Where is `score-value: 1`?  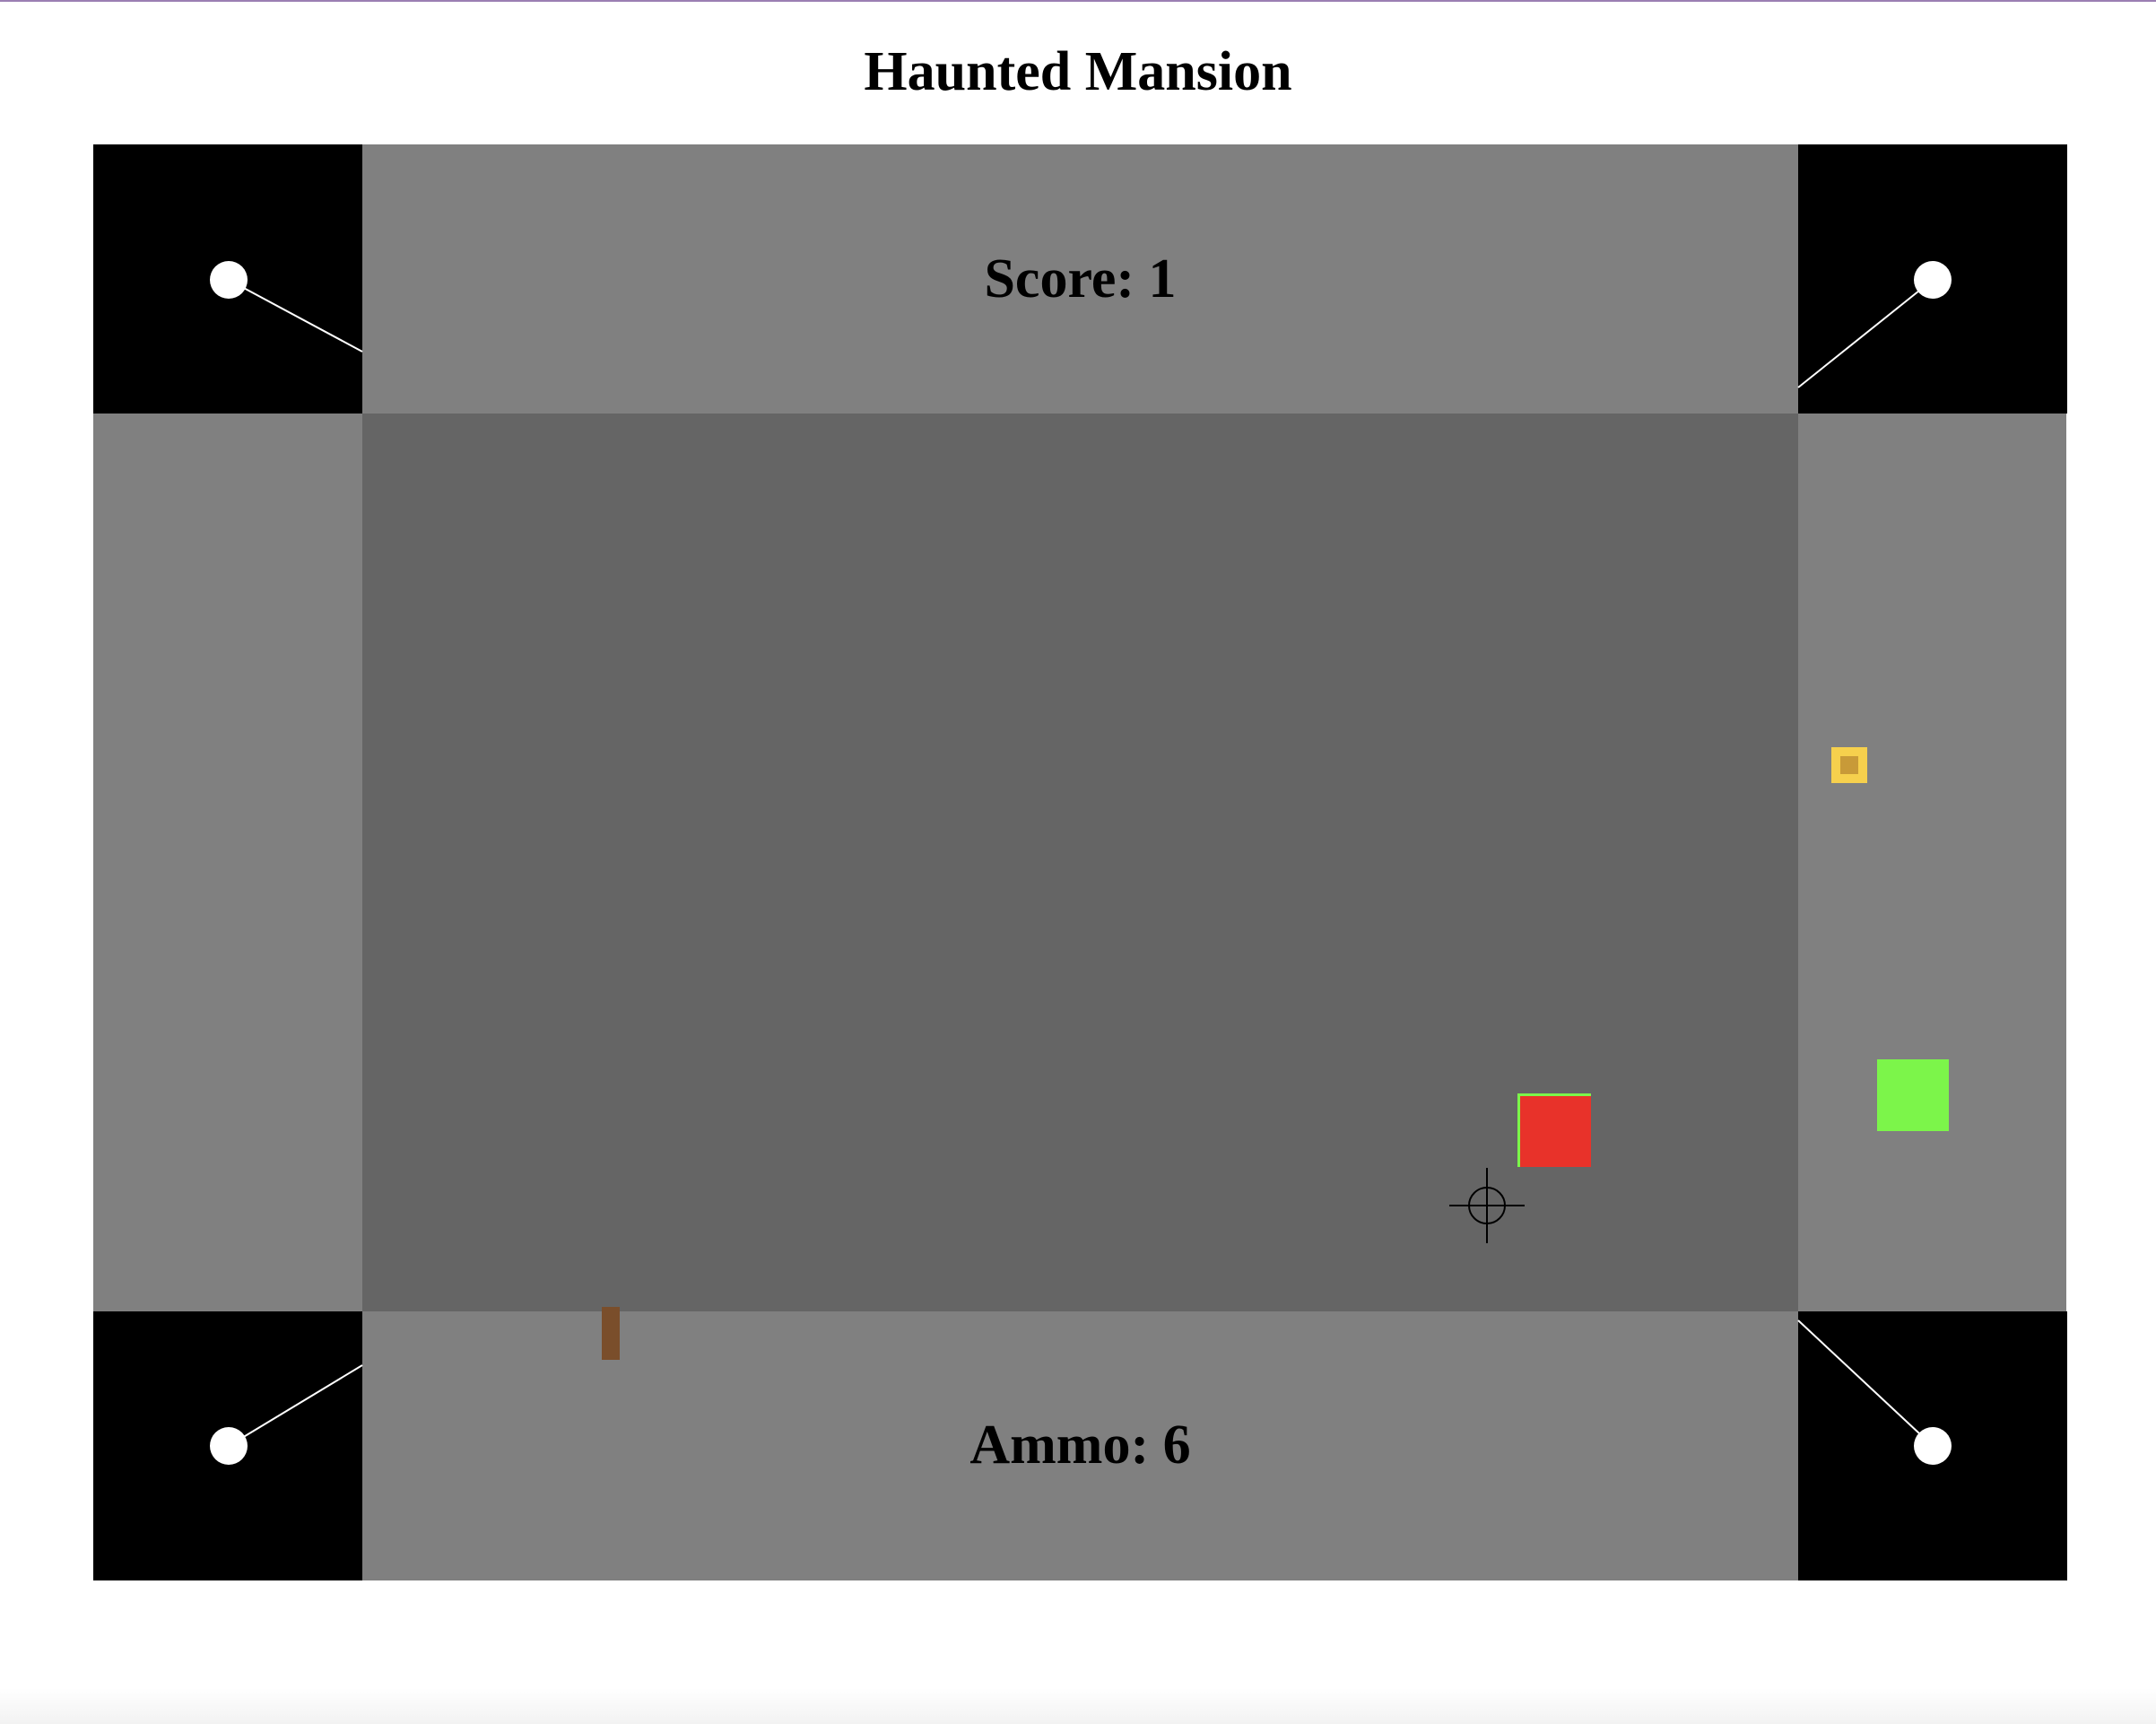
score-value: 1 is located at coordinates (1162, 279).